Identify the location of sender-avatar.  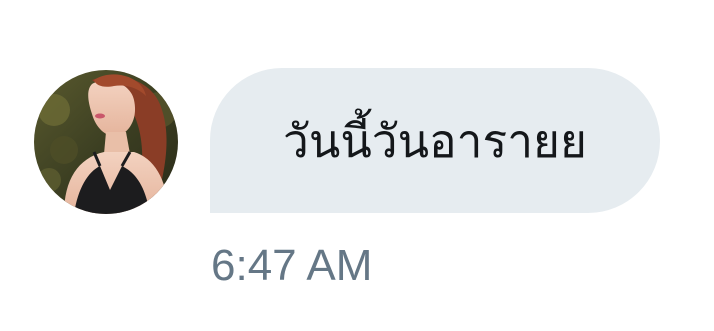
(106, 142).